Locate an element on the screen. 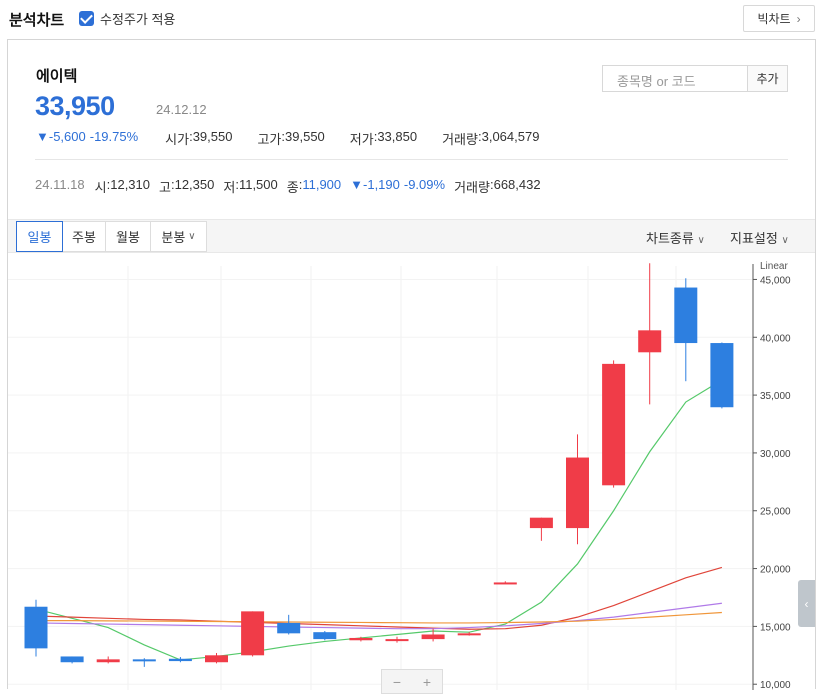  change-value: ▼-5,600 is located at coordinates (61, 136).